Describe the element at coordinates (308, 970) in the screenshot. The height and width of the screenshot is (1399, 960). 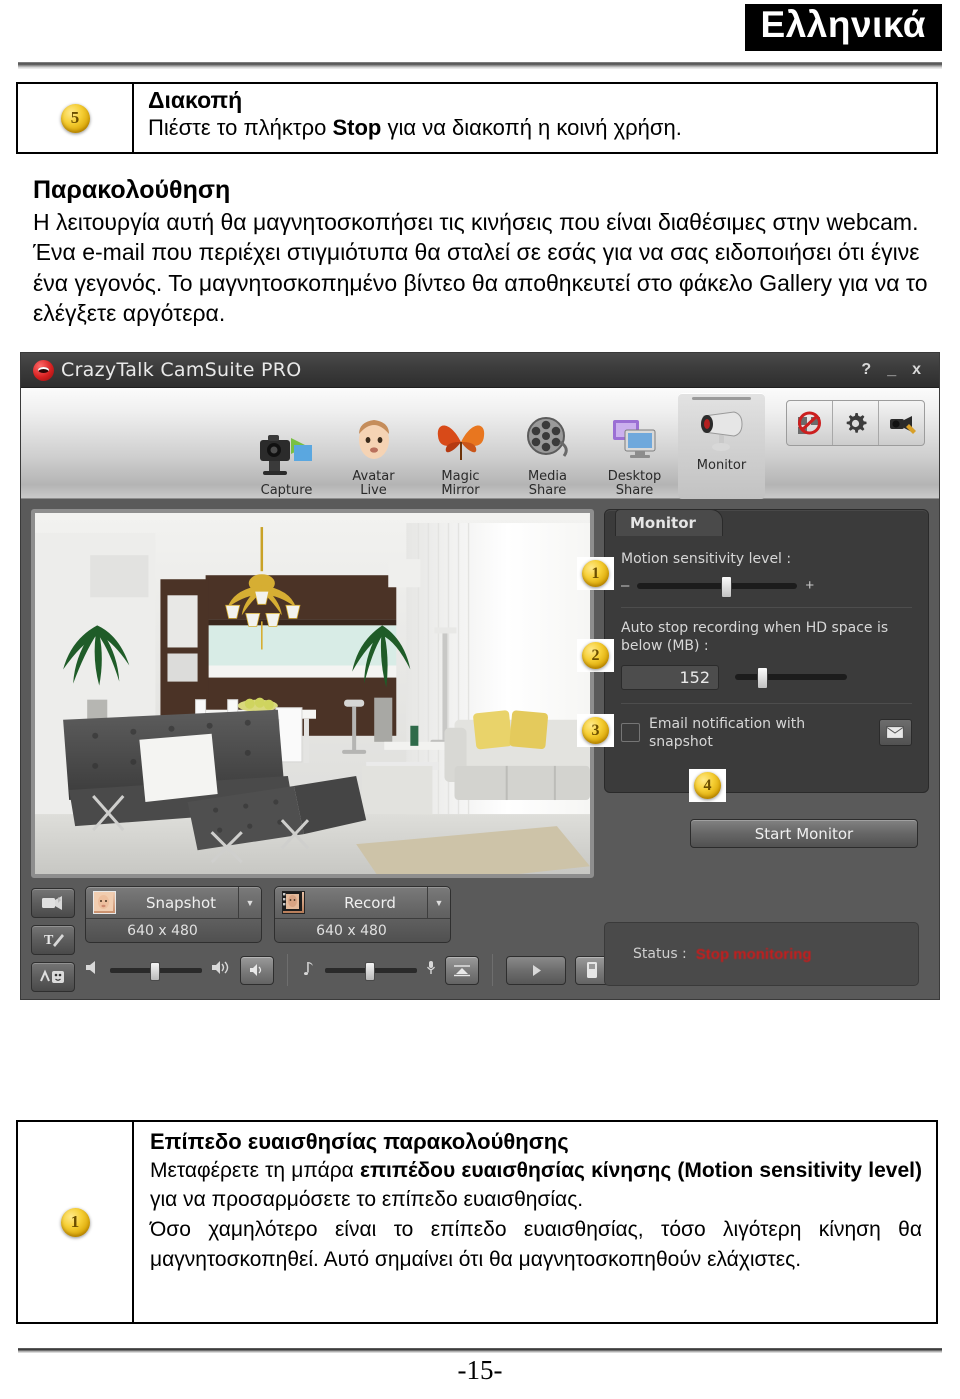
I see `music-note-icon` at that location.